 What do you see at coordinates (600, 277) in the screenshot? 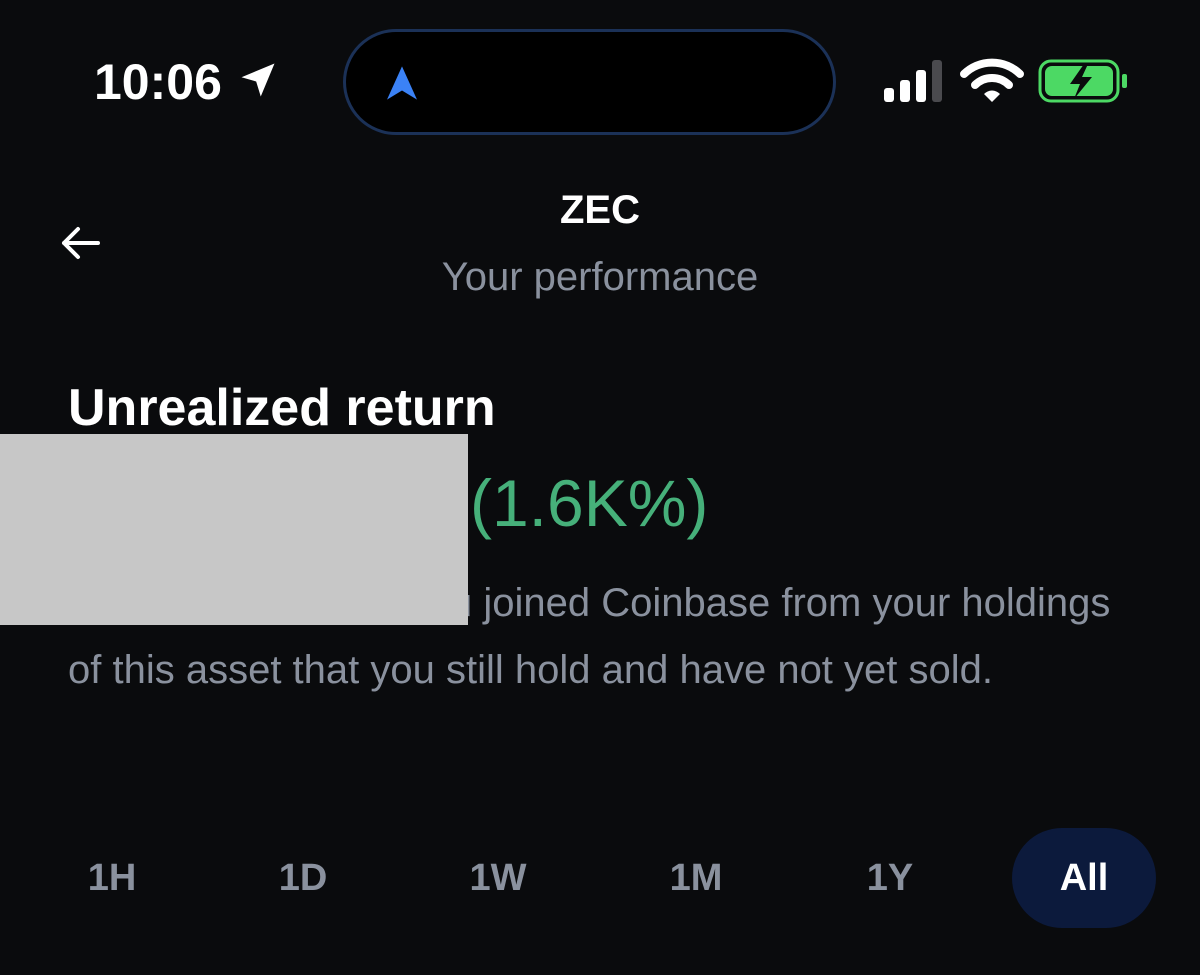
I see `page-subtitle: Your performance` at bounding box center [600, 277].